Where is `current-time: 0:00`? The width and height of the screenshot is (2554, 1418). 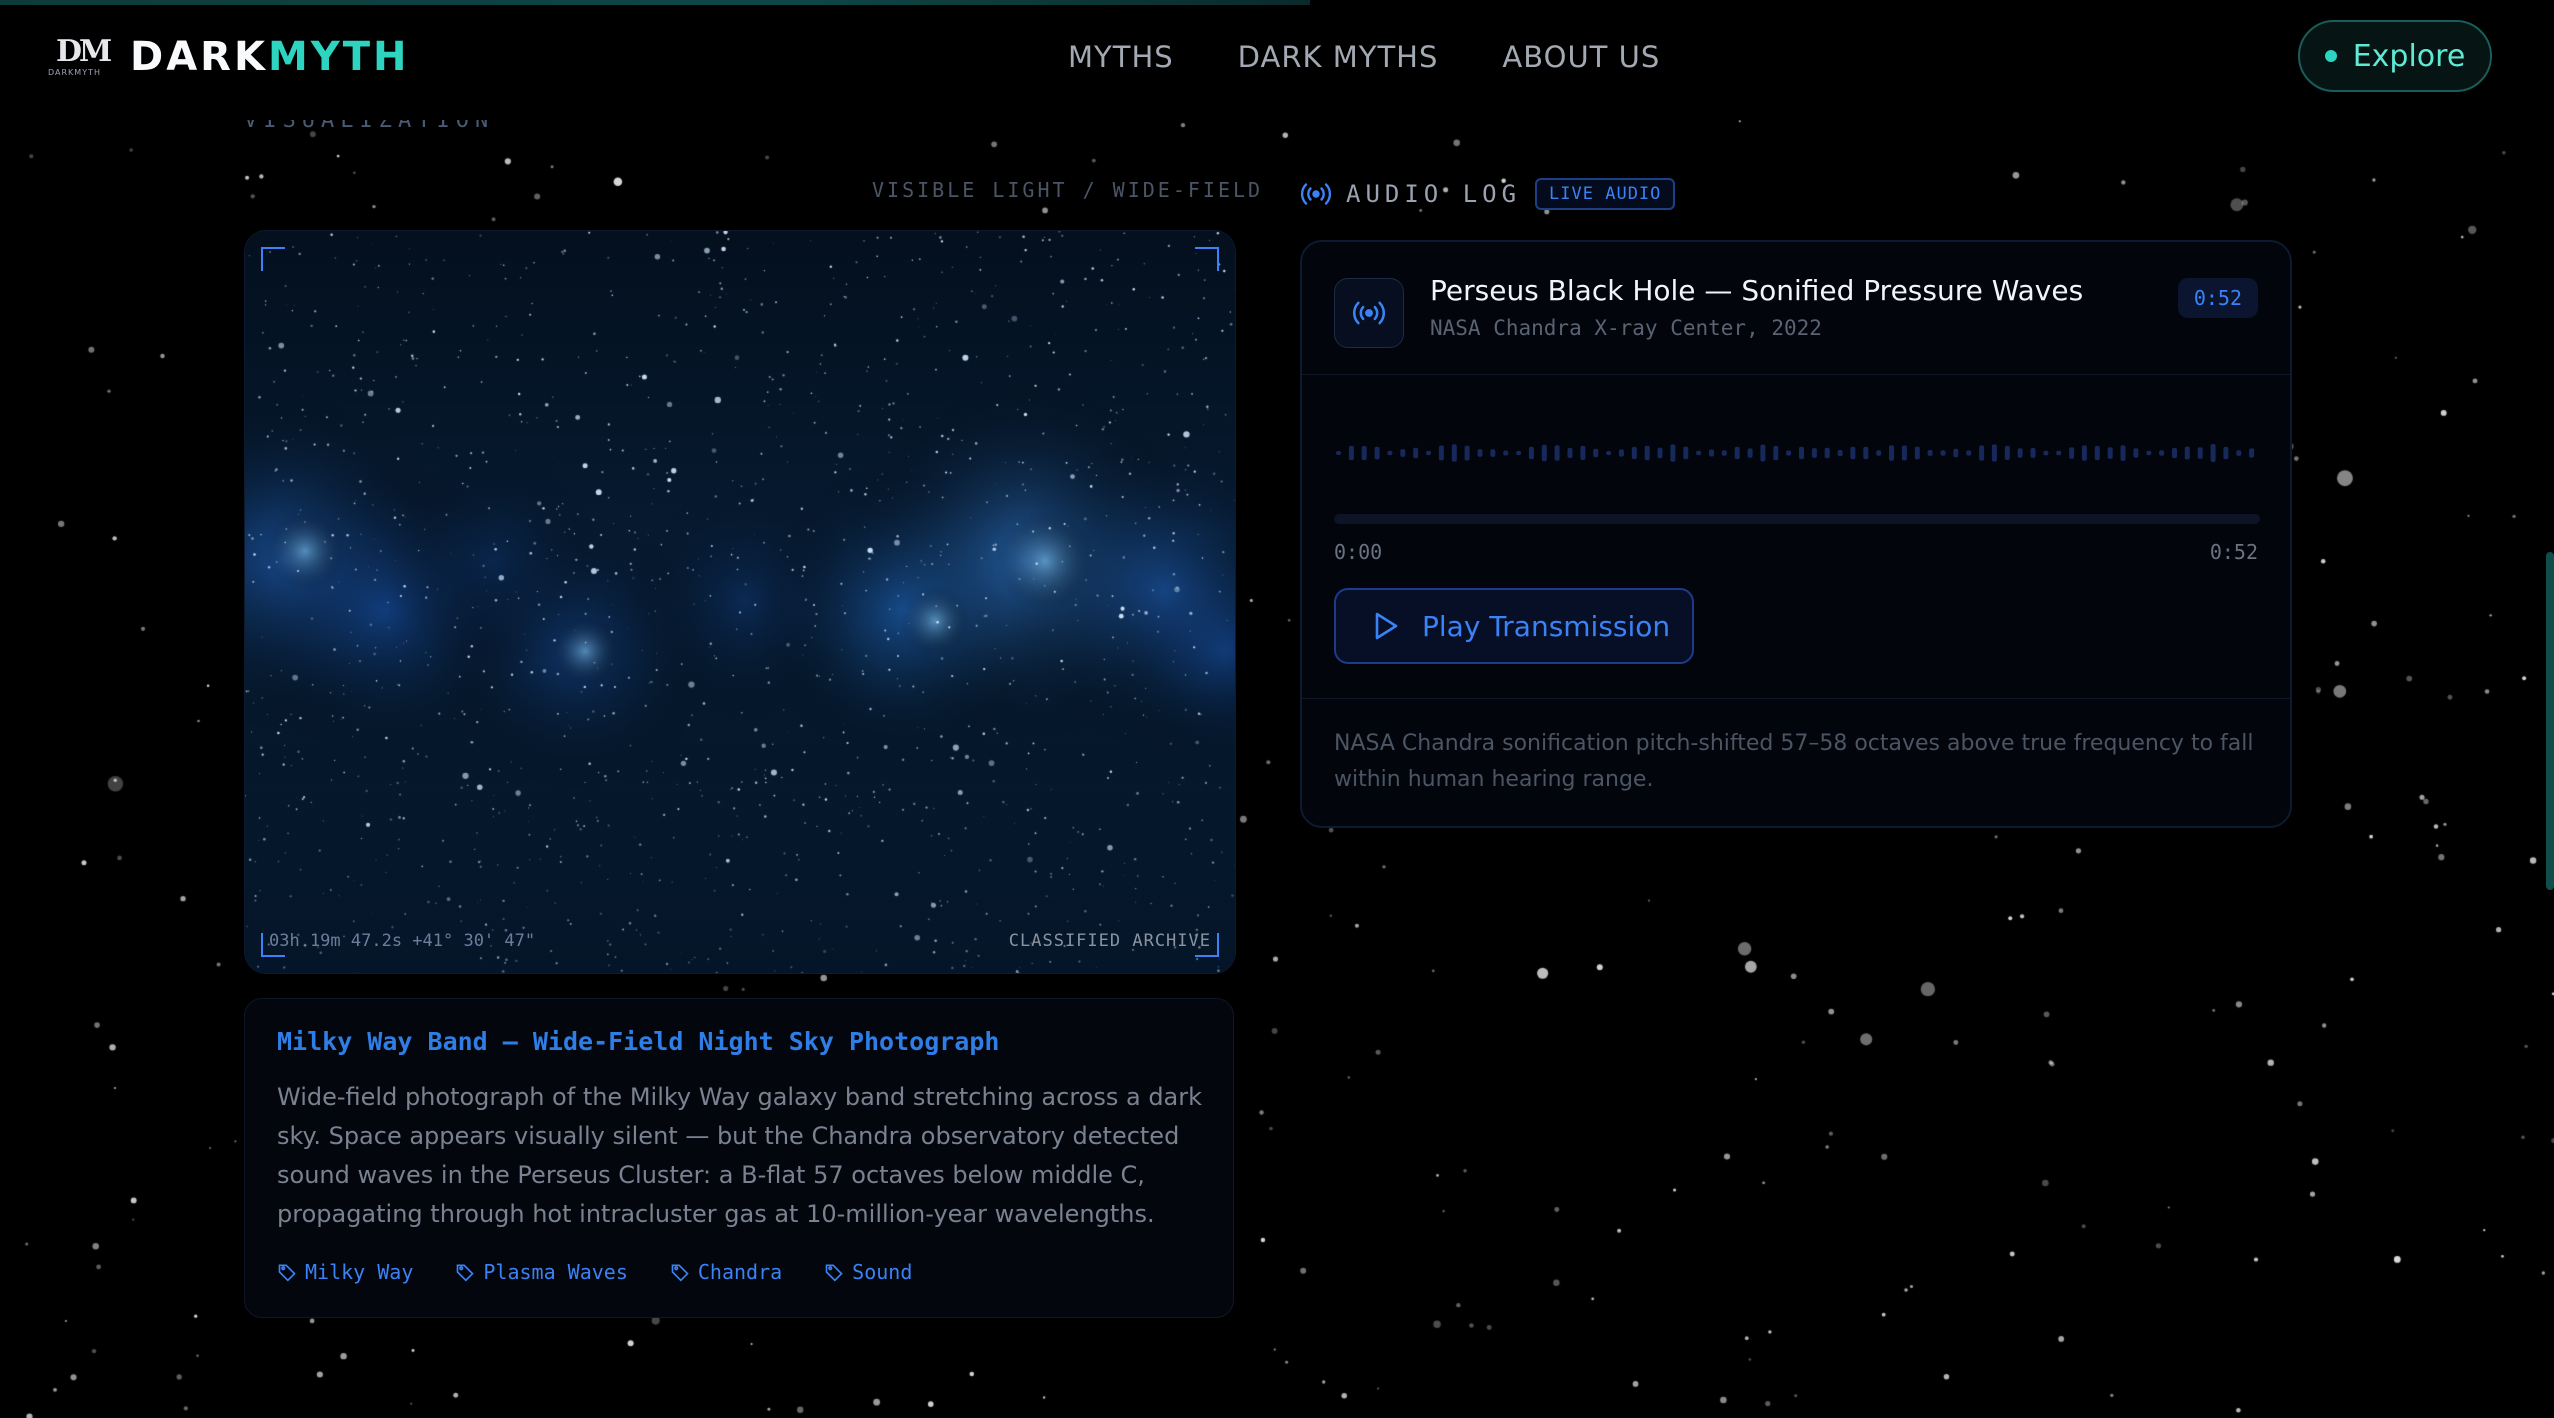 current-time: 0:00 is located at coordinates (1358, 552).